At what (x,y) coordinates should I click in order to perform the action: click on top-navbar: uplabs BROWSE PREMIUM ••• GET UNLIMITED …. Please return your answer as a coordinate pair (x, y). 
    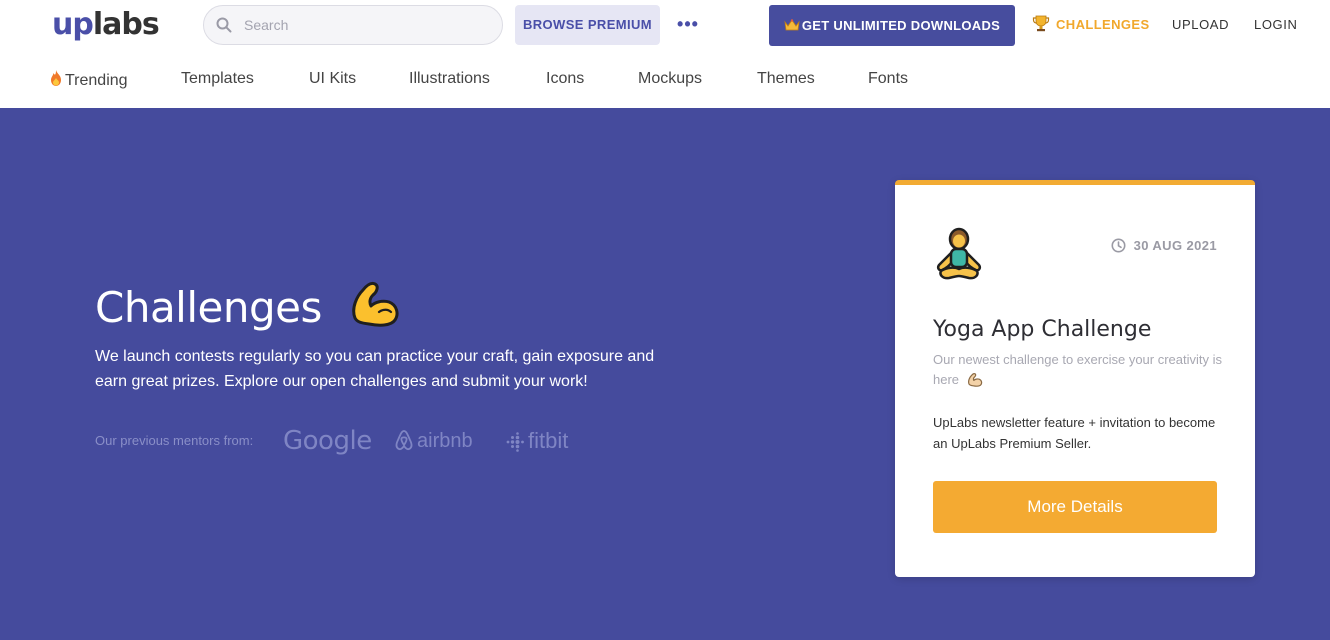
    Looking at the image, I should click on (665, 26).